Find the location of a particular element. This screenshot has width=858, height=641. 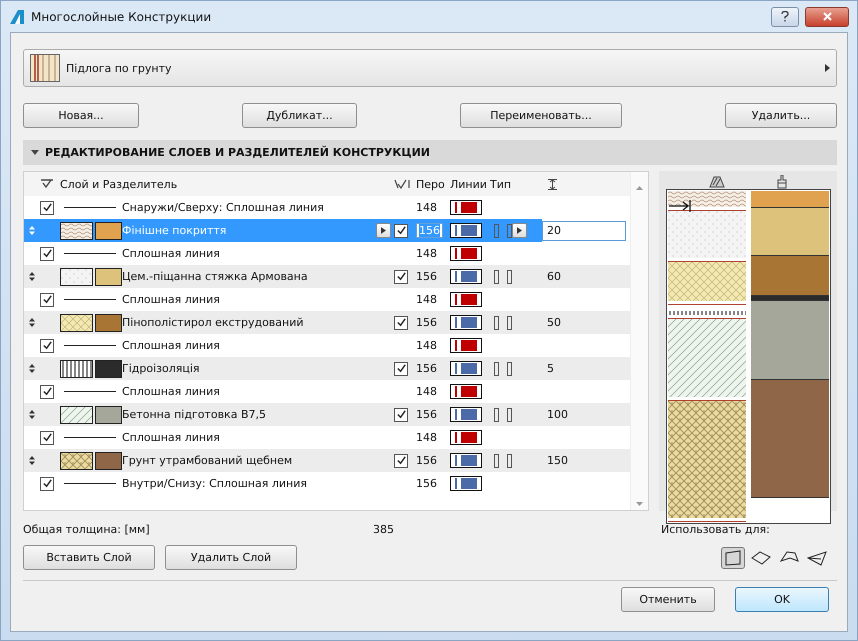

composite-dropdown: Підлога по грунту is located at coordinates (430, 68).